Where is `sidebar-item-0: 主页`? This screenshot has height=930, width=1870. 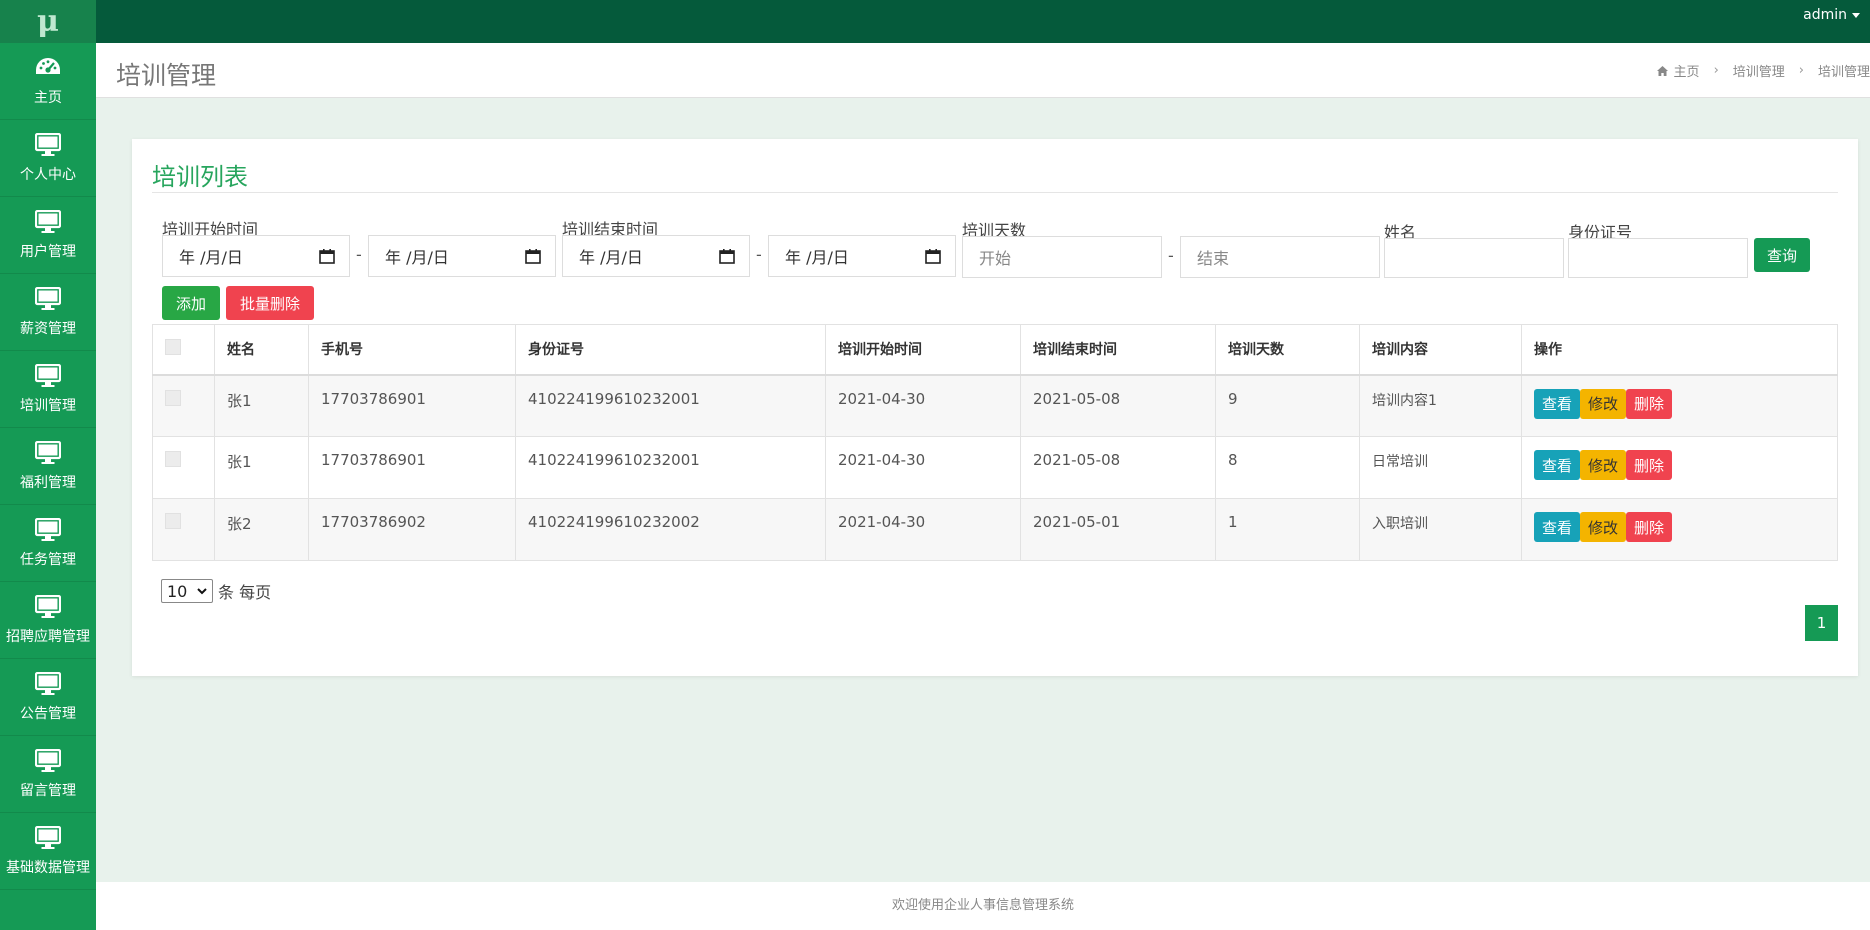 sidebar-item-0: 主页 is located at coordinates (48, 81).